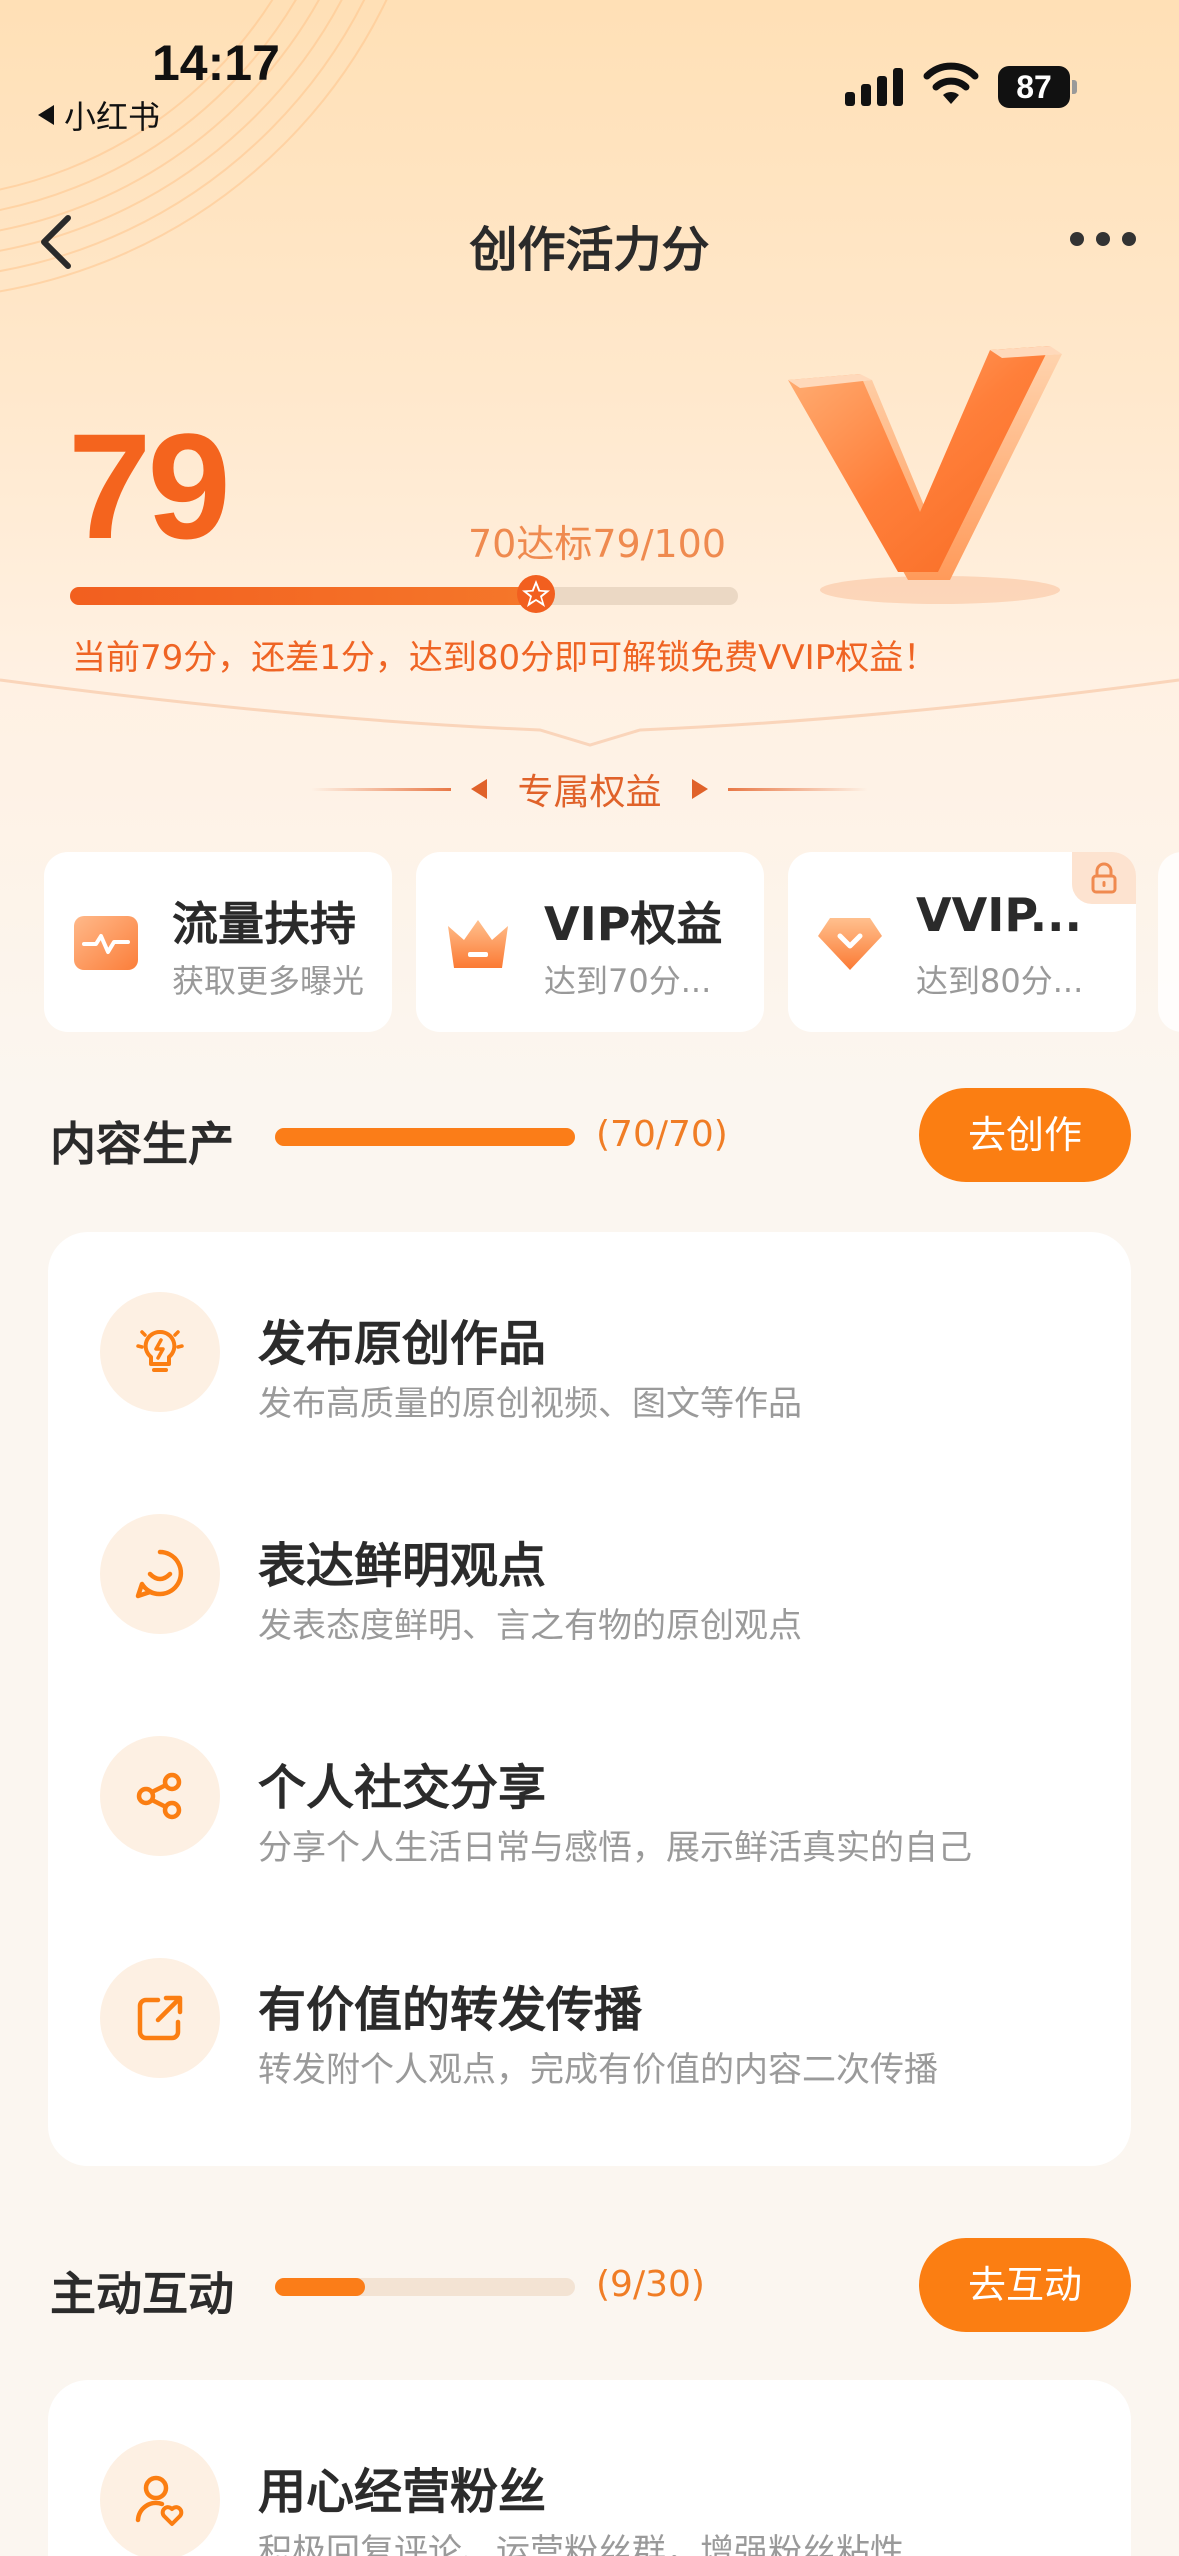  I want to click on arrow-left-icon, so click(479, 789).